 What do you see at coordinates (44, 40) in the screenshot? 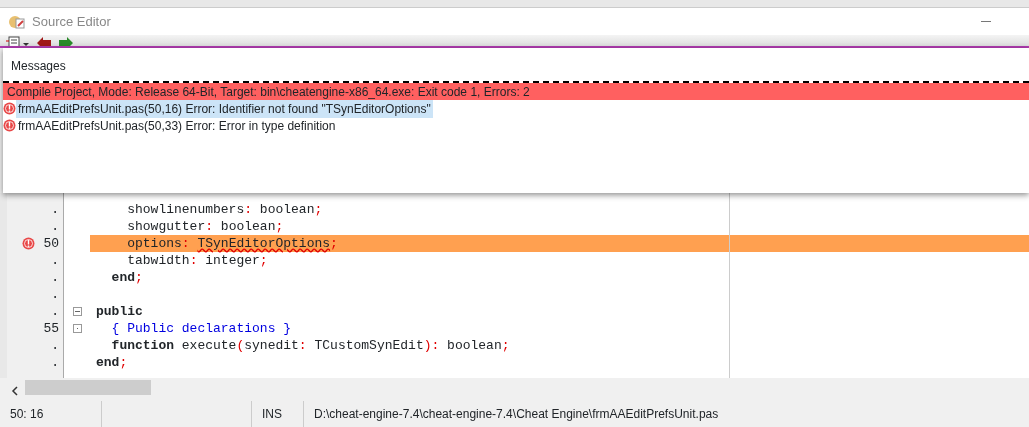
I see `back-arrow-icon` at bounding box center [44, 40].